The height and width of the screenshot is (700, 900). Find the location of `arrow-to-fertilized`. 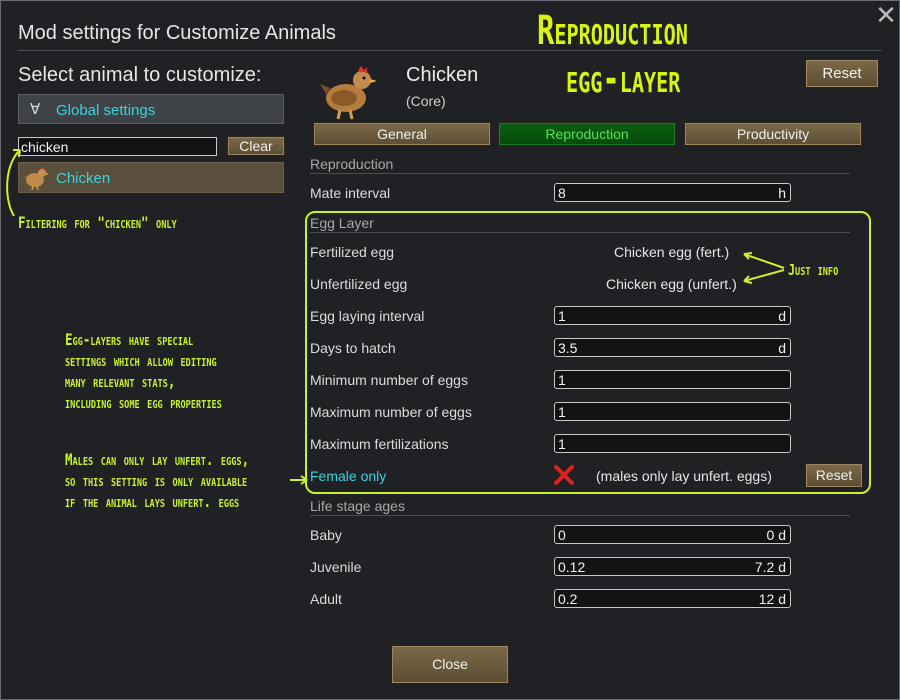

arrow-to-fertilized is located at coordinates (764, 261).